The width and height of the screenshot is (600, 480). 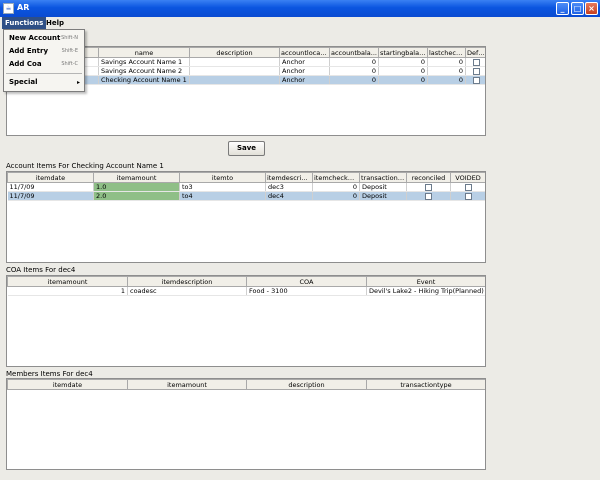 I want to click on menu-item-new-account: New Account Shift-N, so click(x=44, y=38).